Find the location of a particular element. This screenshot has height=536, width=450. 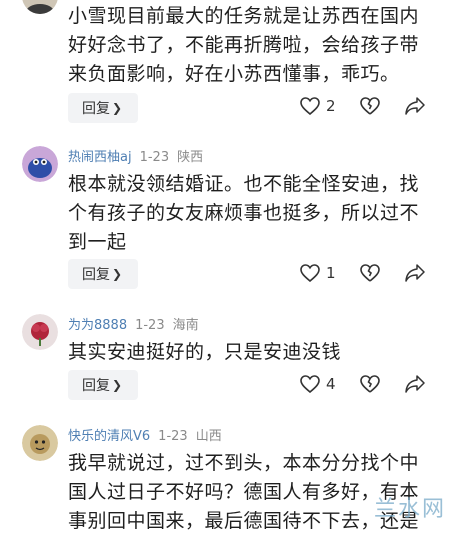

comment-text: 其实安迪挺好的，只是安迪没钱 is located at coordinates (254, 352).